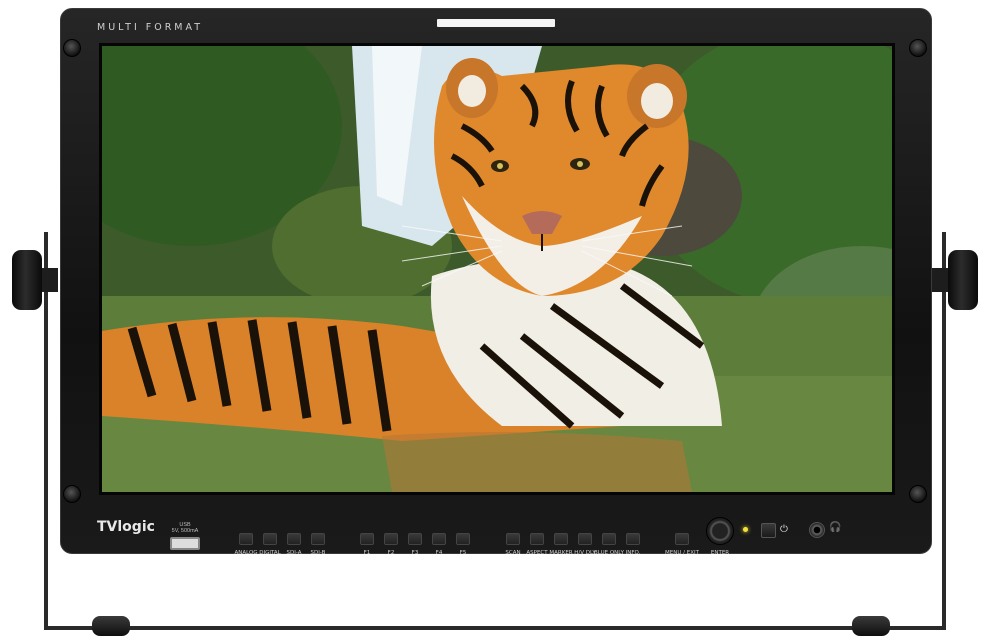 The height and width of the screenshot is (644, 983). I want to click on digital-button-label: DIGITAL, so click(270, 553).